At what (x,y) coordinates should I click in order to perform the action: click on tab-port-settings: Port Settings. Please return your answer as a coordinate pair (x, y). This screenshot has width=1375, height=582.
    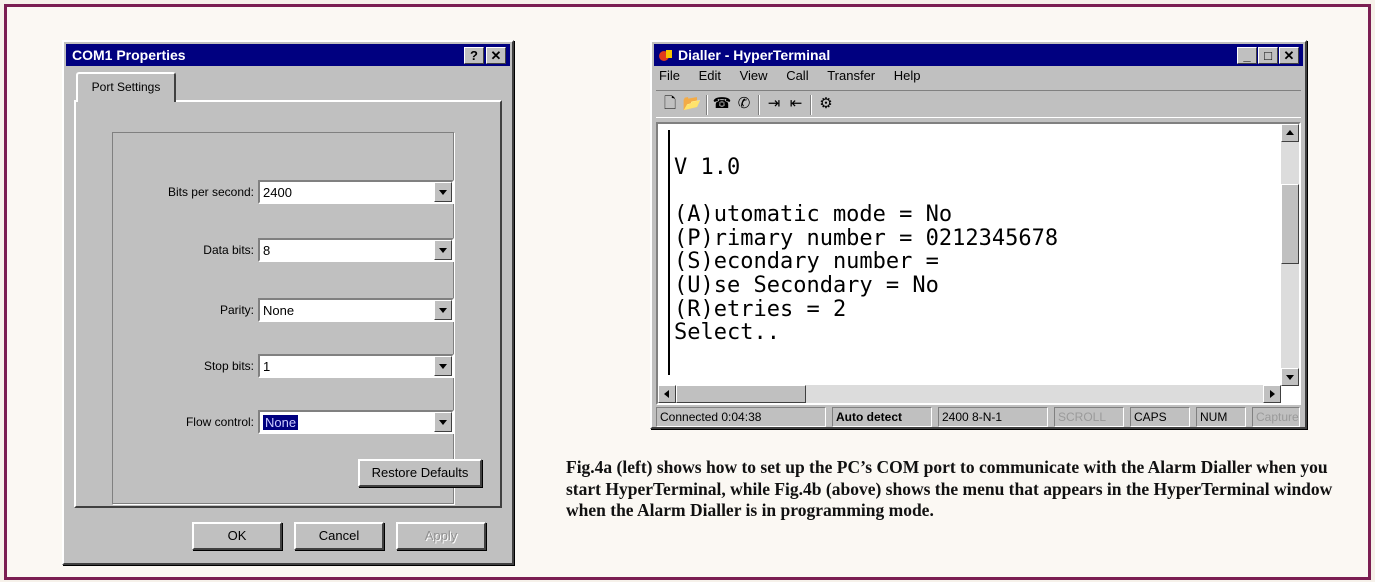
    Looking at the image, I should click on (126, 87).